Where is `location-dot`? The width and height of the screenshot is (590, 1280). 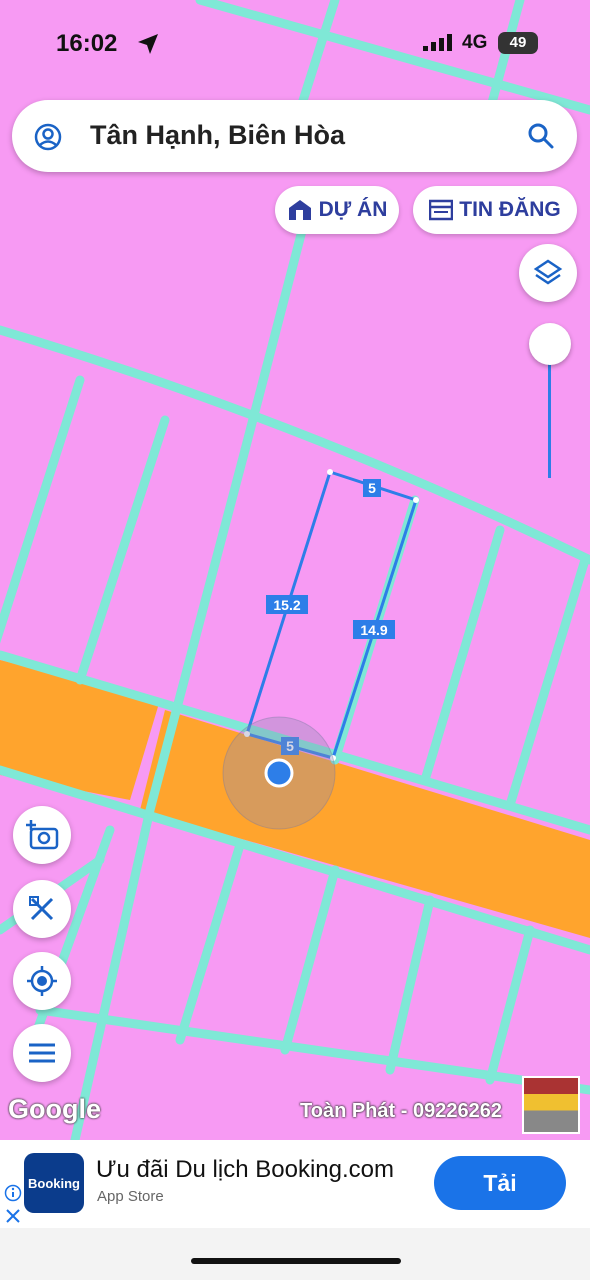 location-dot is located at coordinates (279, 773).